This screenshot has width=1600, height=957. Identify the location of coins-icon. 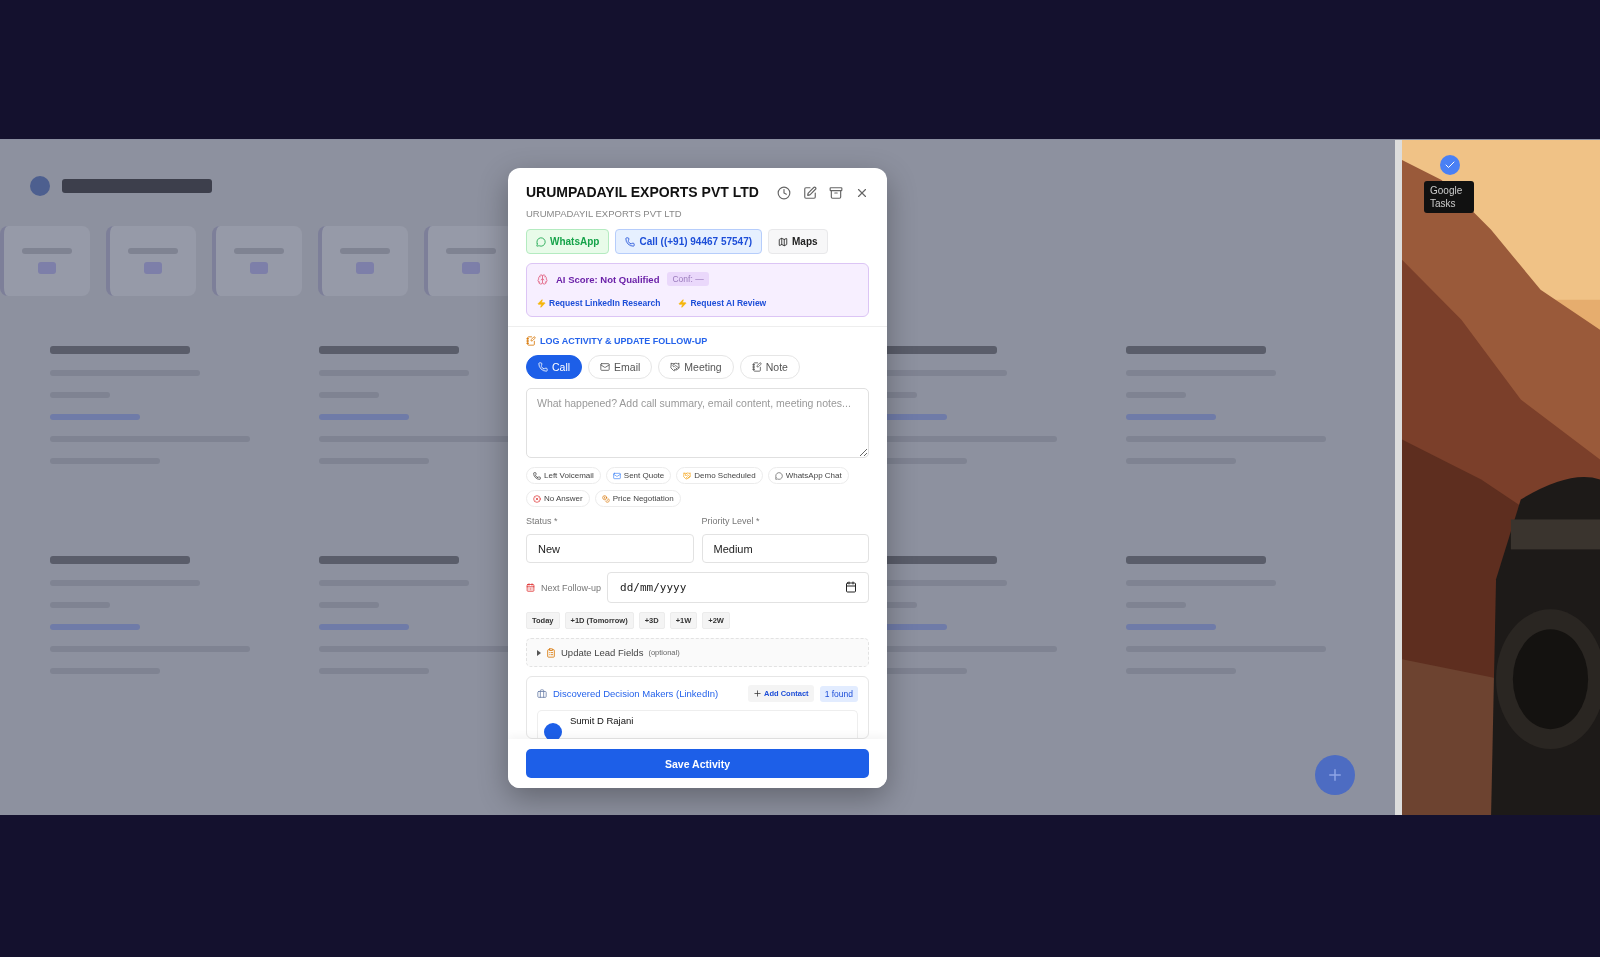
(605, 498).